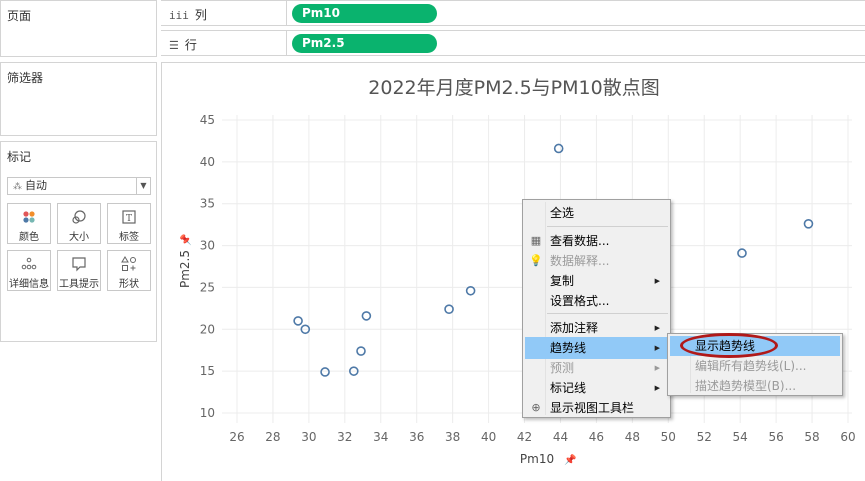 This screenshot has height=481, width=865. I want to click on columns-shelf-text: 列, so click(200, 15).